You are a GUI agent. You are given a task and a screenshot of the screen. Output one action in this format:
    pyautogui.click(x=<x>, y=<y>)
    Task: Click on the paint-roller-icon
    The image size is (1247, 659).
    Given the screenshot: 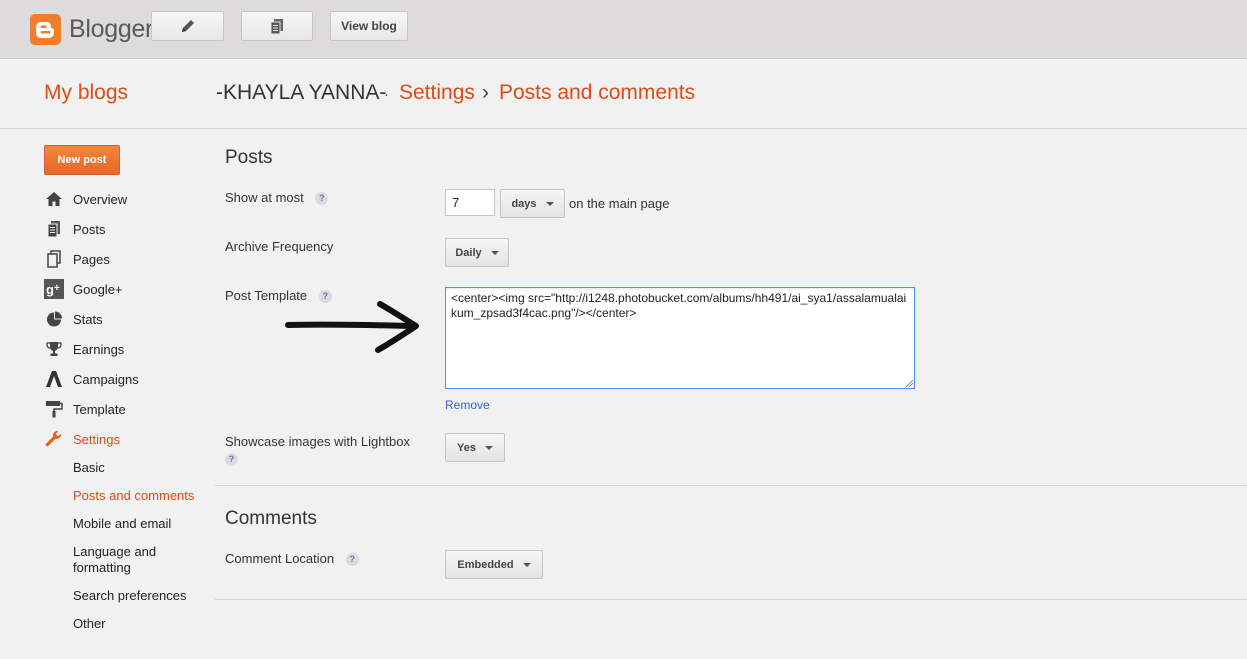 What is the action you would take?
    pyautogui.click(x=54, y=409)
    